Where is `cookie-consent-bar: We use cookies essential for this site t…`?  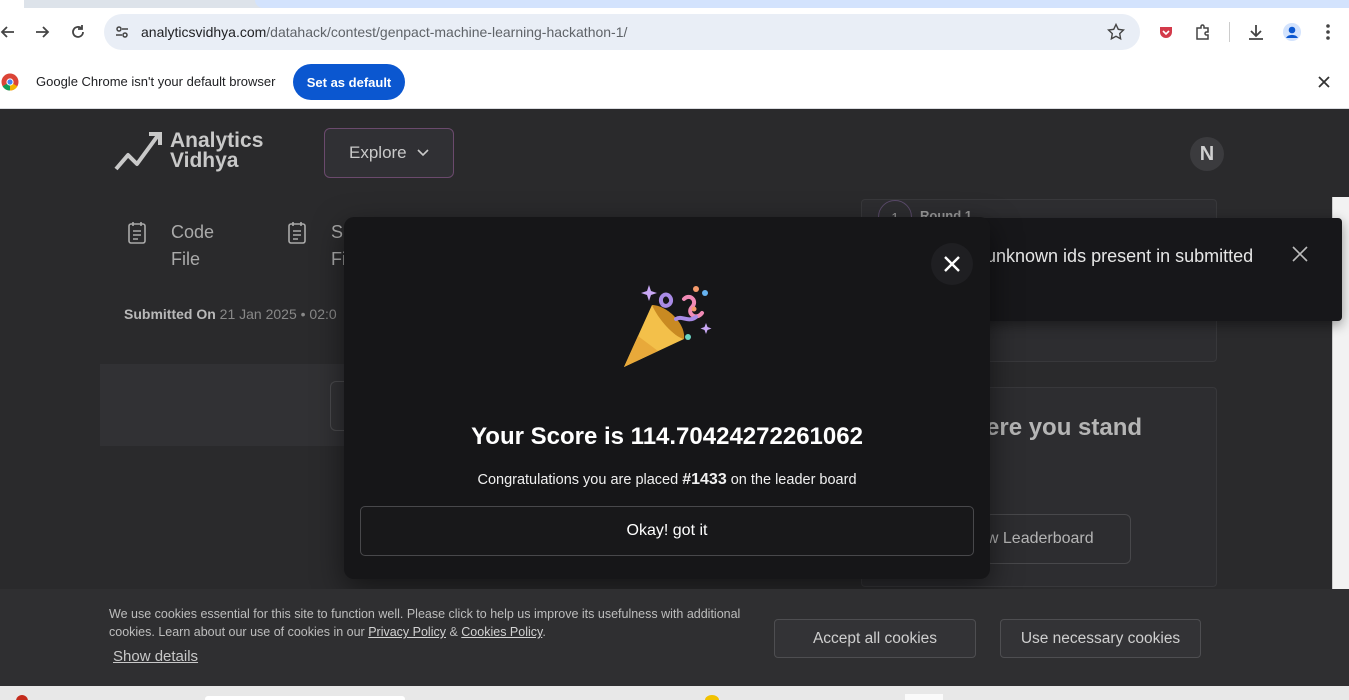 cookie-consent-bar: We use cookies essential for this site t… is located at coordinates (674, 637).